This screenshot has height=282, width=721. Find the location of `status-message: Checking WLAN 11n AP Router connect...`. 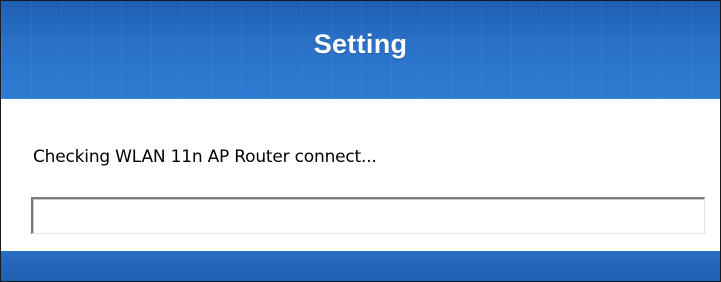

status-message: Checking WLAN 11n AP Router connect... is located at coordinates (205, 157).